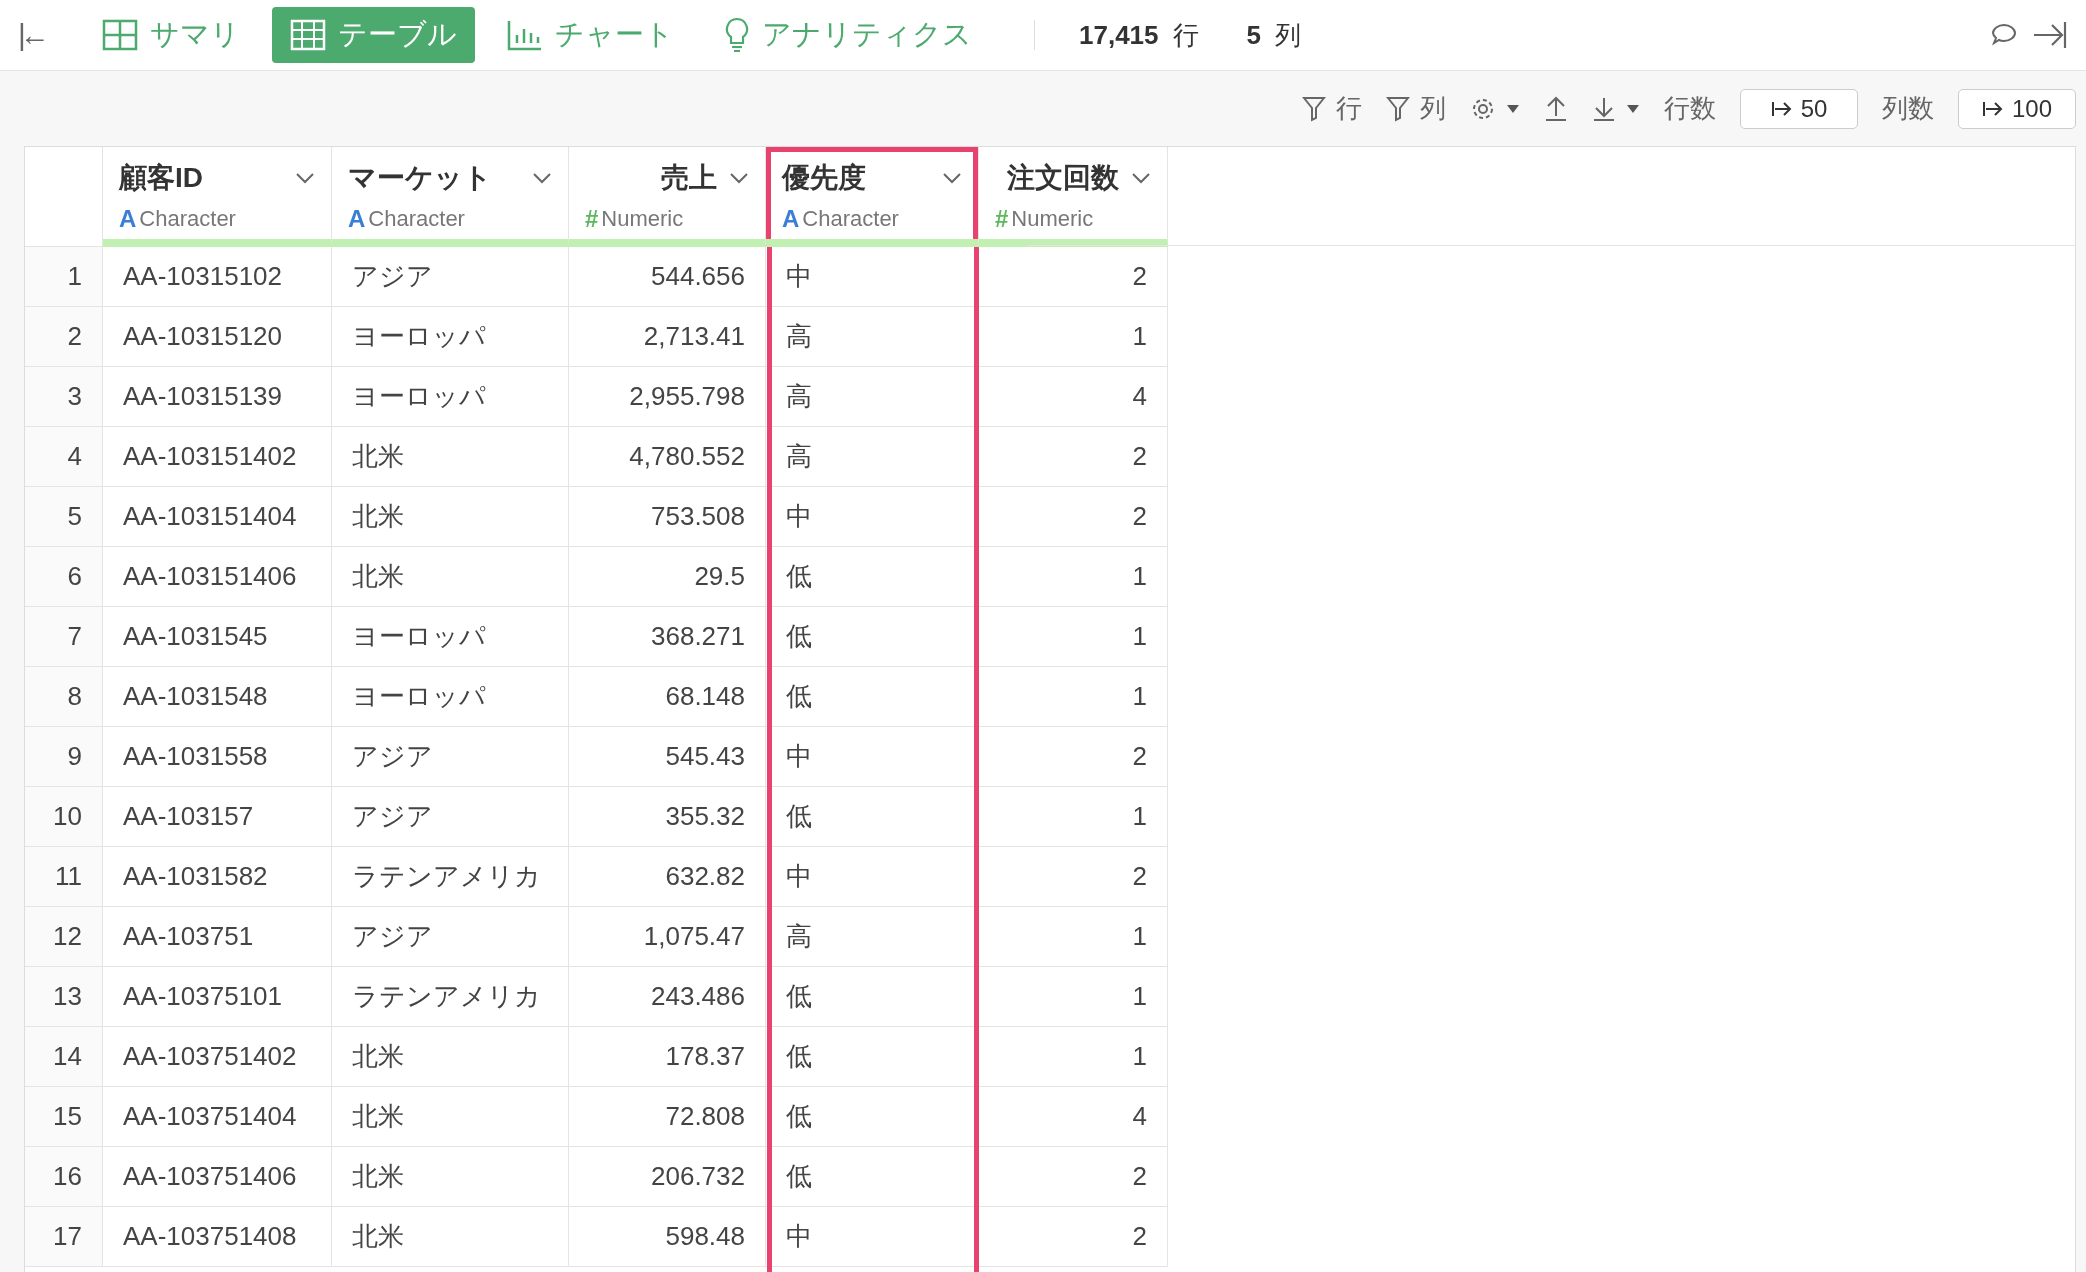 Image resolution: width=2086 pixels, height=1272 pixels. What do you see at coordinates (64, 1117) in the screenshot?
I see `row-number: 15` at bounding box center [64, 1117].